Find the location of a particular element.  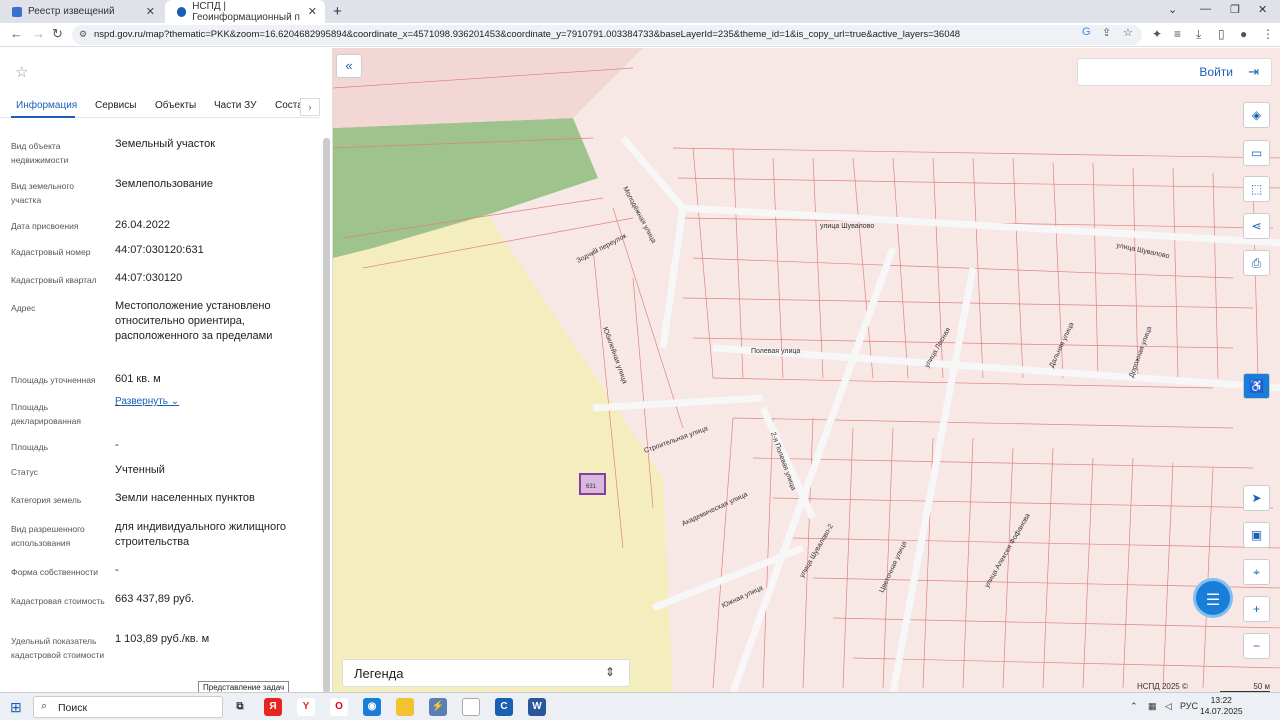

accessibility-button: ♿ is located at coordinates (1256, 386).